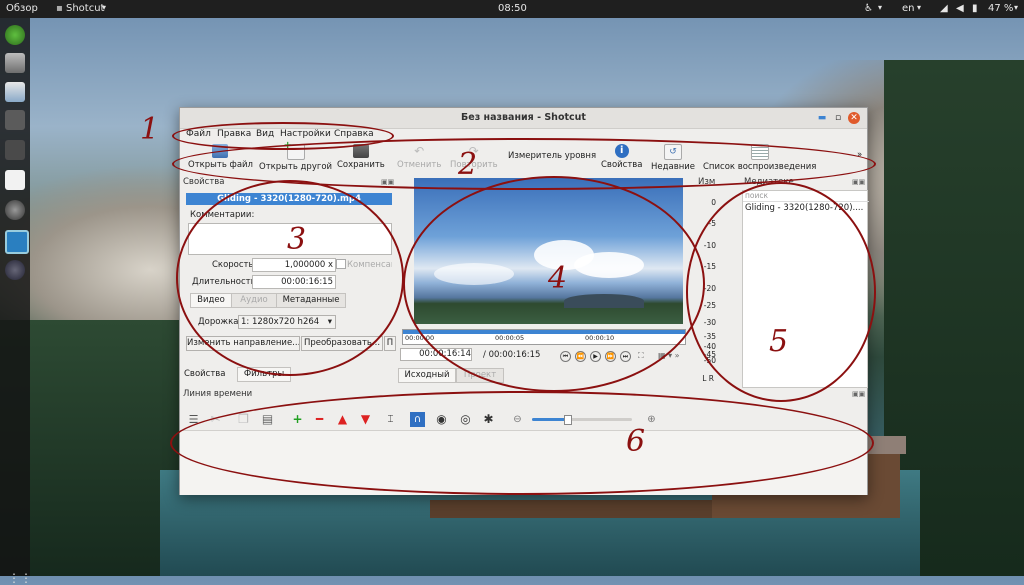  Describe the element at coordinates (15, 63) in the screenshot. I see `disk-icon` at that location.